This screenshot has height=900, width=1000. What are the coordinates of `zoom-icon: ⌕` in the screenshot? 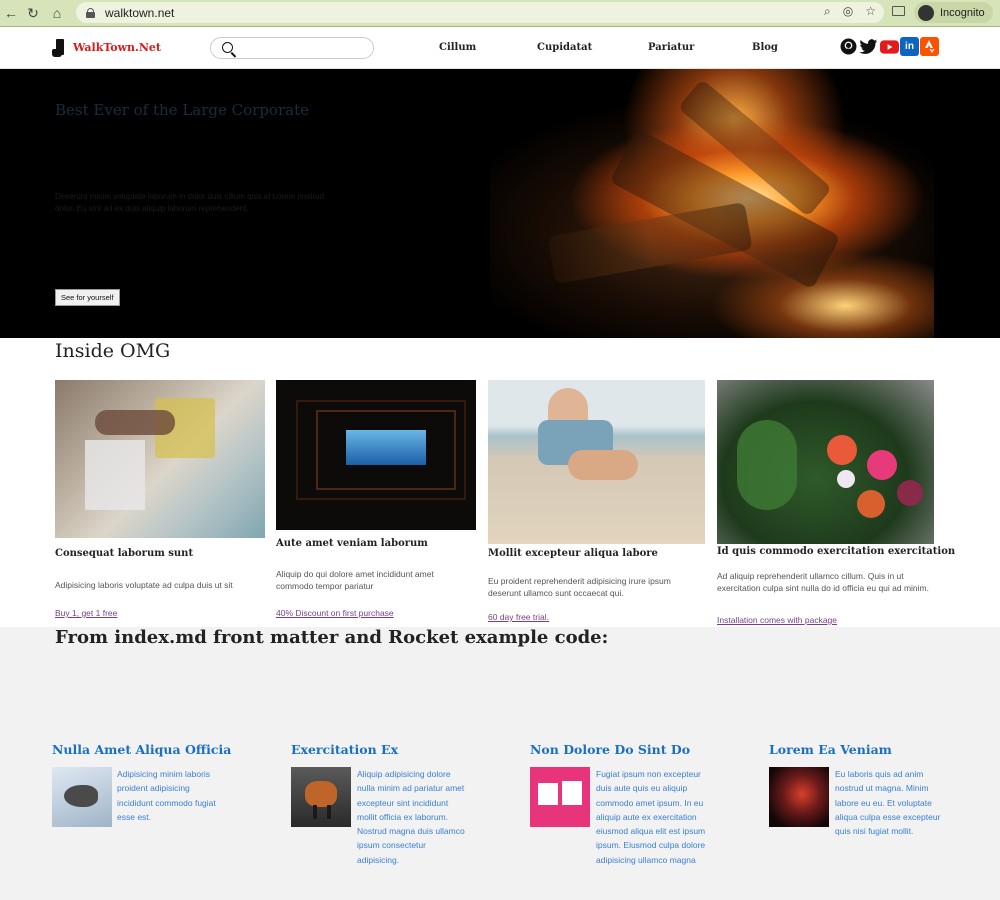 It's located at (827, 11).